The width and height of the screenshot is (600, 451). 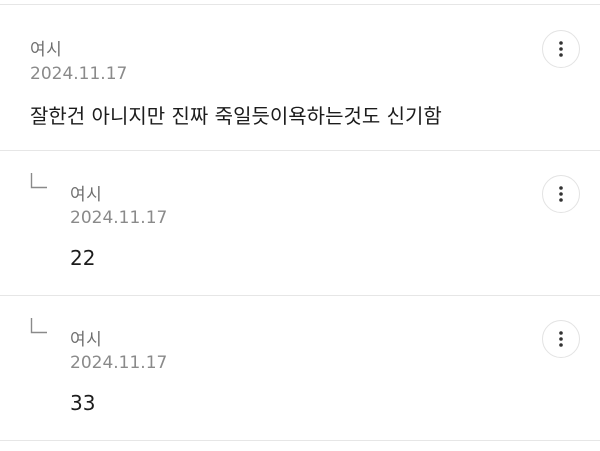 I want to click on comment-text: 22, so click(x=83, y=258).